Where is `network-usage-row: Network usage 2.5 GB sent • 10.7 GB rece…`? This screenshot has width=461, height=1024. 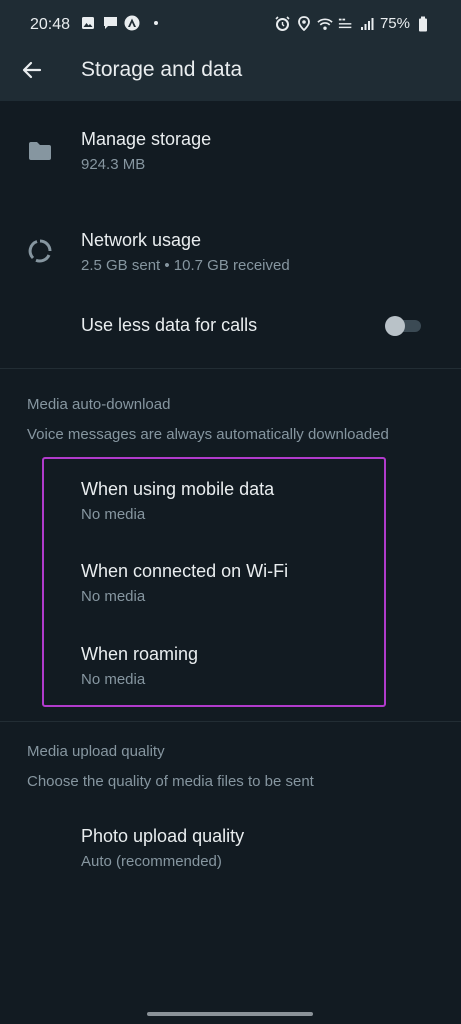
network-usage-row: Network usage 2.5 GB sent • 10.7 GB rece… is located at coordinates (230, 246).